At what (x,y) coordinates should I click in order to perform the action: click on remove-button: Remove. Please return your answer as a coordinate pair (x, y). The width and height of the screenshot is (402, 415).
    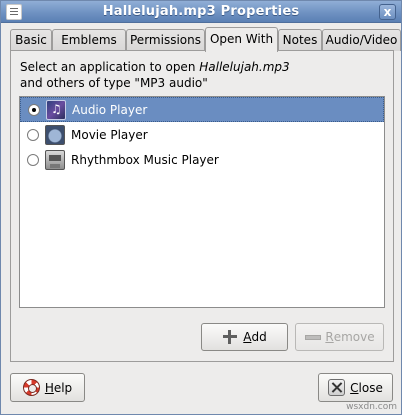
    Looking at the image, I should click on (339, 337).